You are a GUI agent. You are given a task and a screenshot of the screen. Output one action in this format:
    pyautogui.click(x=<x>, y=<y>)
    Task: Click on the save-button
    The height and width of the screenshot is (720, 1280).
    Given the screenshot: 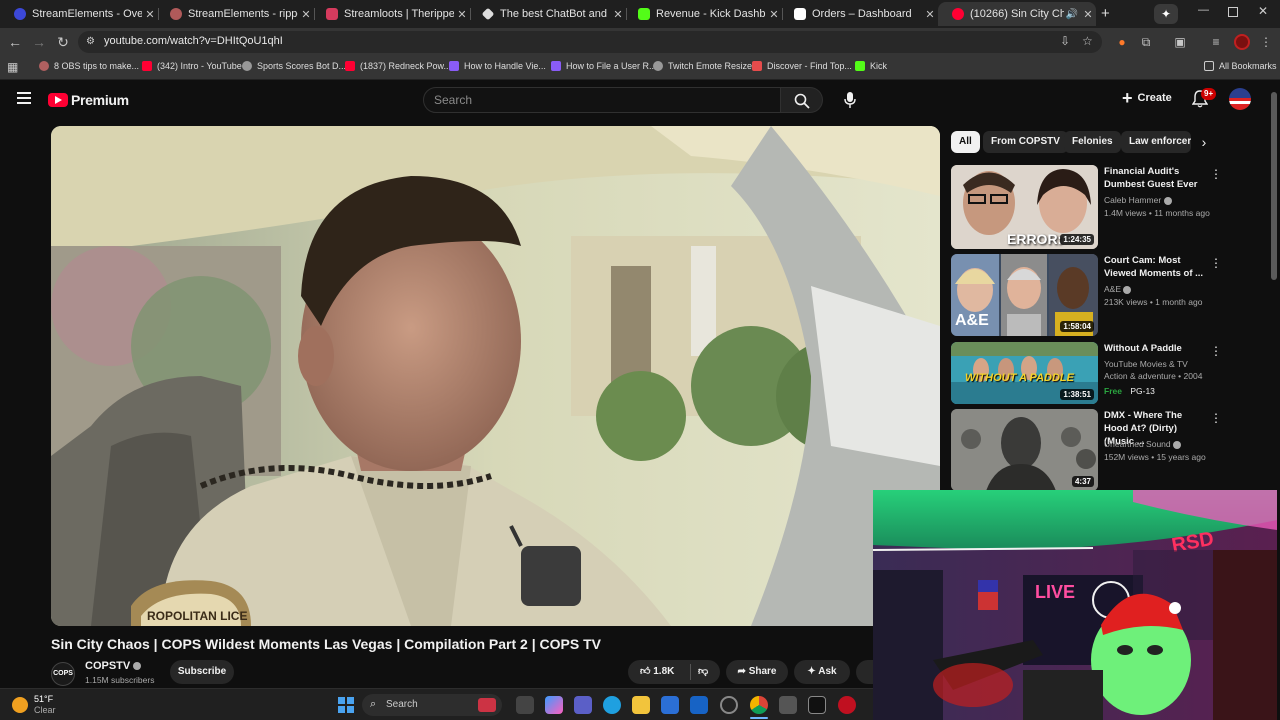 What is the action you would take?
    pyautogui.click(x=865, y=672)
    